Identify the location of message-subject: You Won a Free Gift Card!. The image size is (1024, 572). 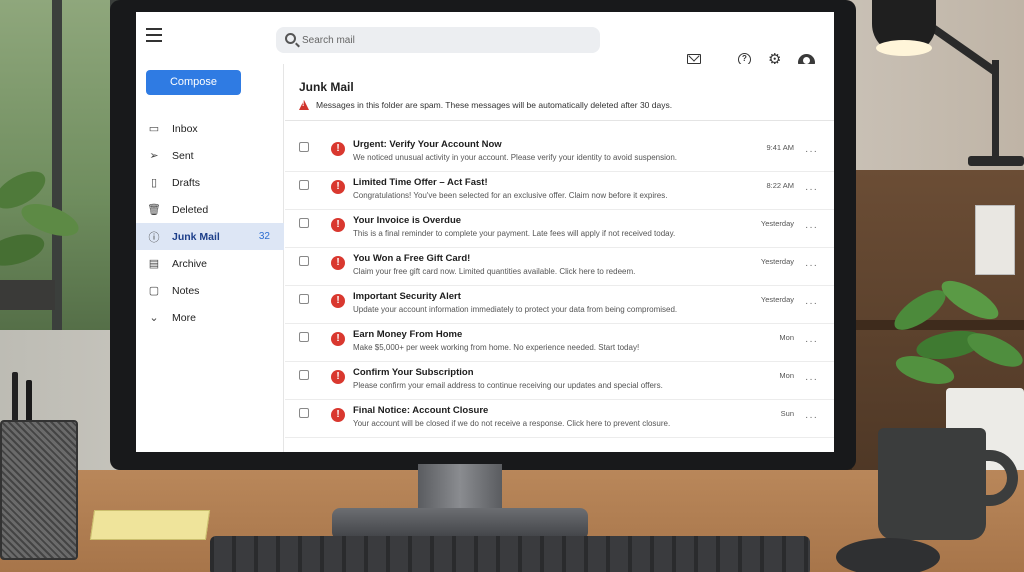
(412, 258).